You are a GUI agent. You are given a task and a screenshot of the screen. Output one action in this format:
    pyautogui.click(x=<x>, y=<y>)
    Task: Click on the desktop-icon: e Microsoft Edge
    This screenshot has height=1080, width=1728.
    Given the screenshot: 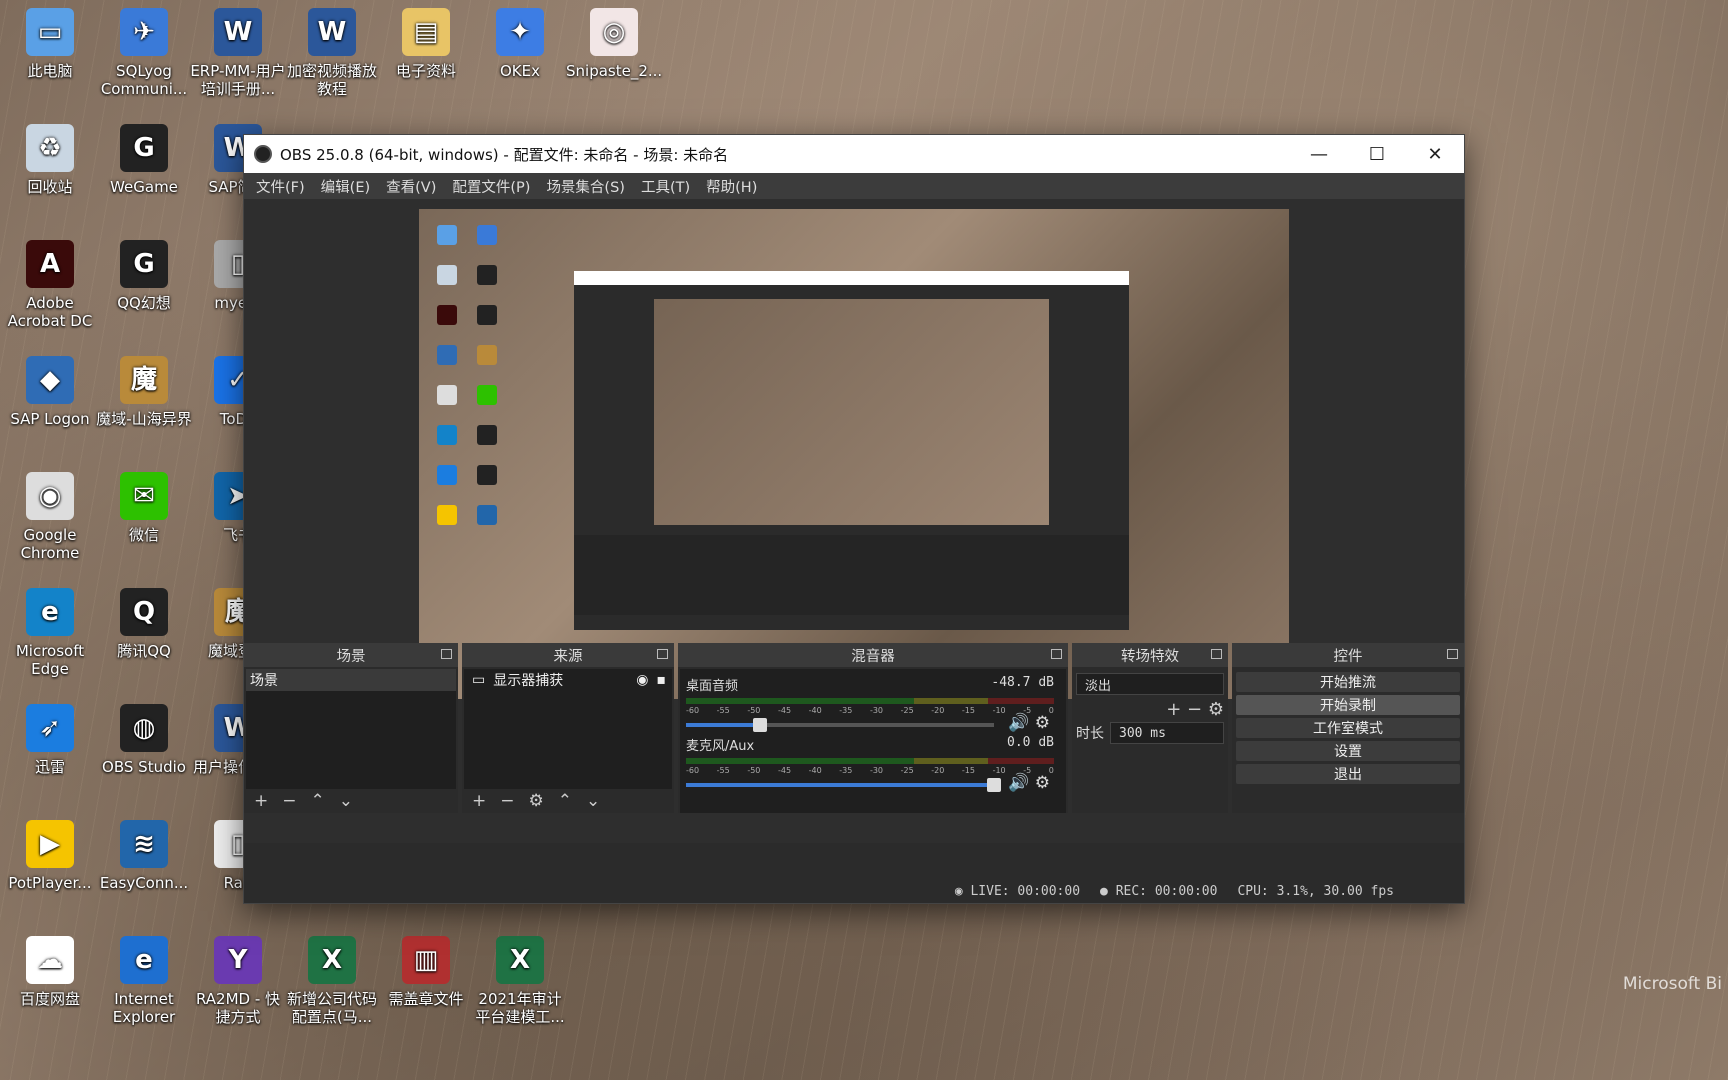 What is the action you would take?
    pyautogui.click(x=50, y=633)
    